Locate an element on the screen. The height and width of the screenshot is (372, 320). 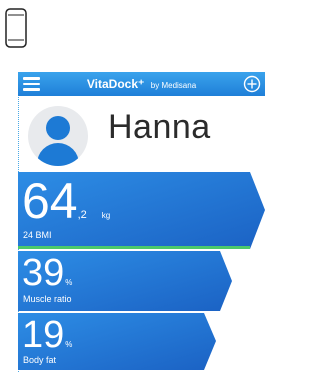
plus-circle-icon is located at coordinates (252, 84).